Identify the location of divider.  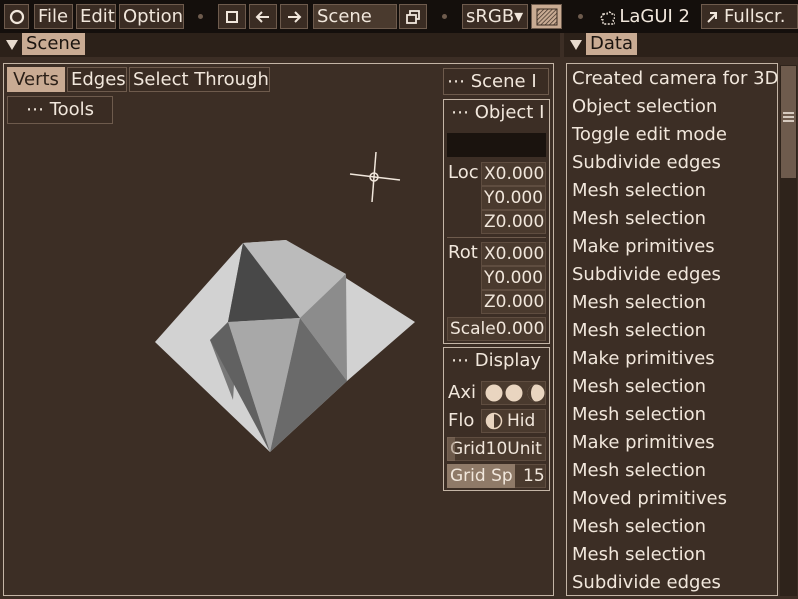
(496, 237).